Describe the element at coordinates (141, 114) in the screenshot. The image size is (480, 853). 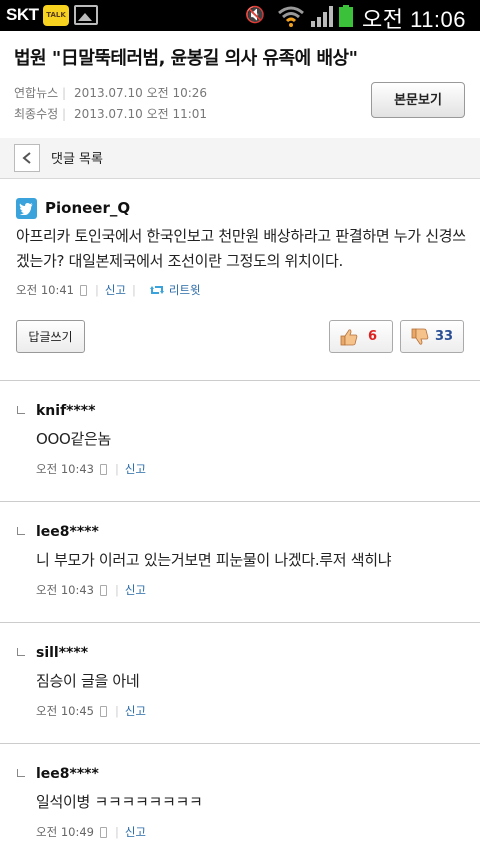
I see `modified-date: 2013.07.10 오전 11:01` at that location.